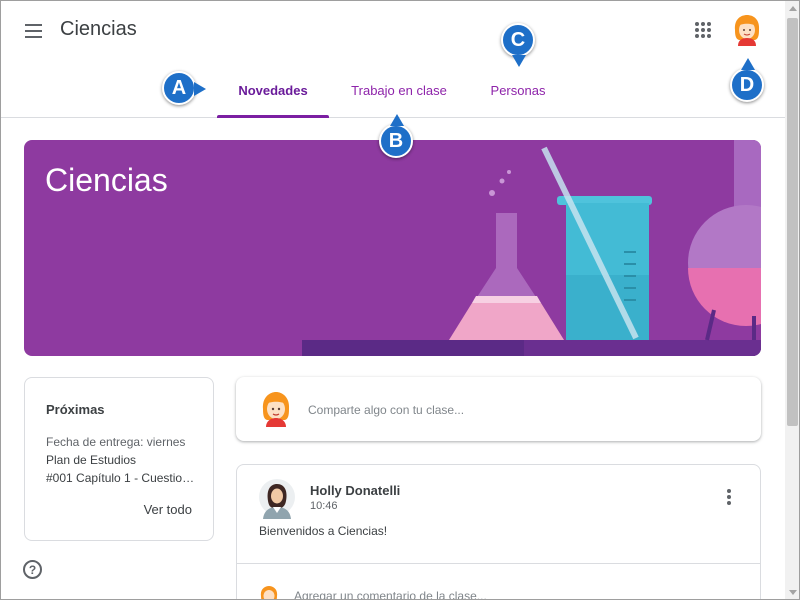 This screenshot has width=800, height=600. What do you see at coordinates (277, 499) in the screenshot?
I see `author-avatar` at bounding box center [277, 499].